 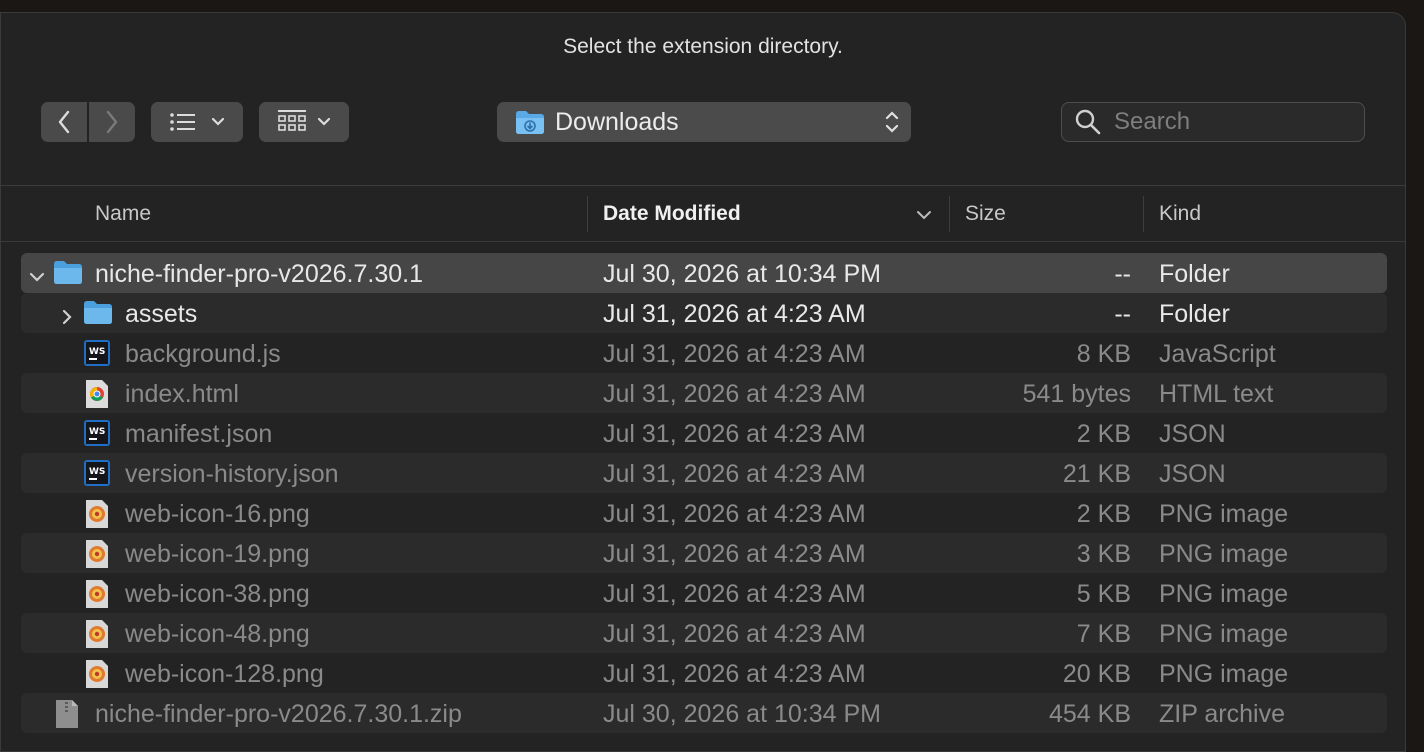 I want to click on back-button, so click(x=64, y=122).